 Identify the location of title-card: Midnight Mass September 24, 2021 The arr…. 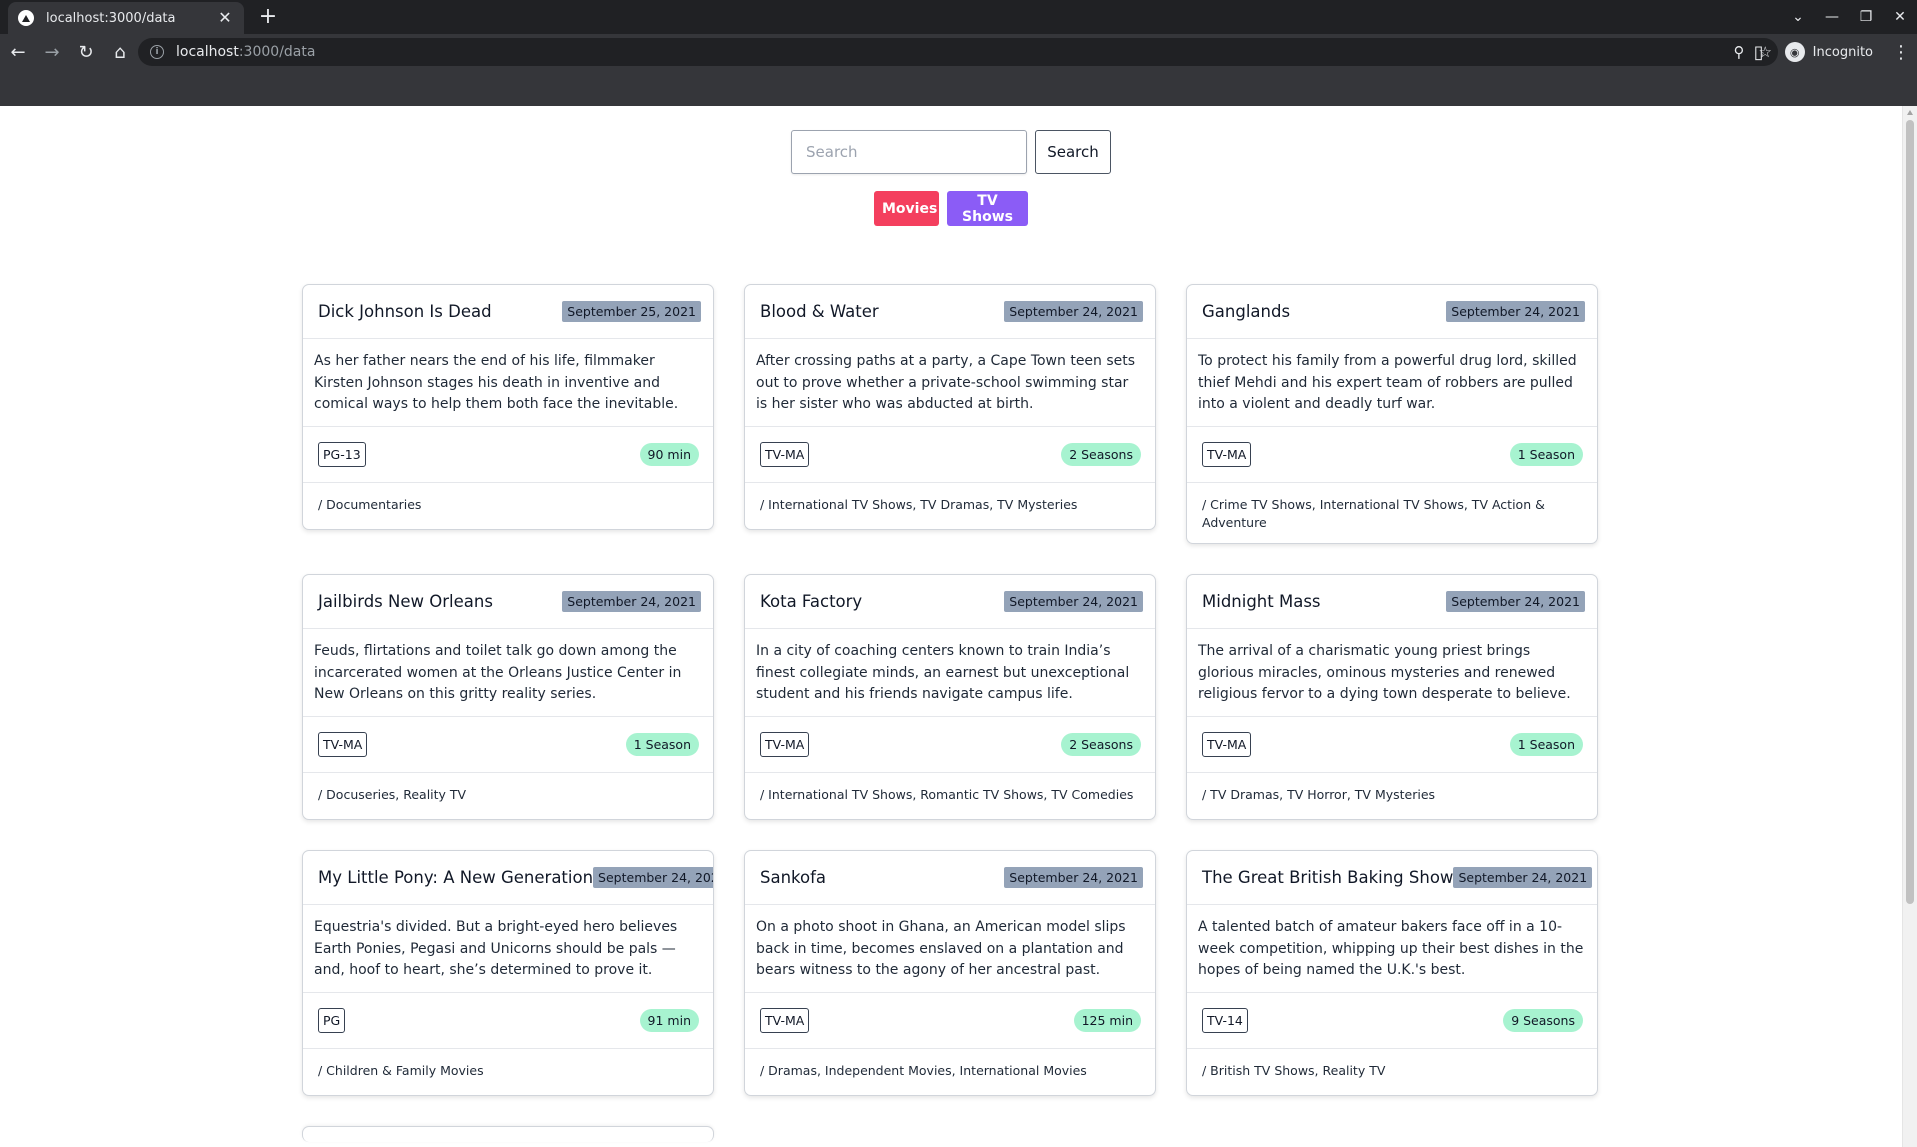
(1392, 697).